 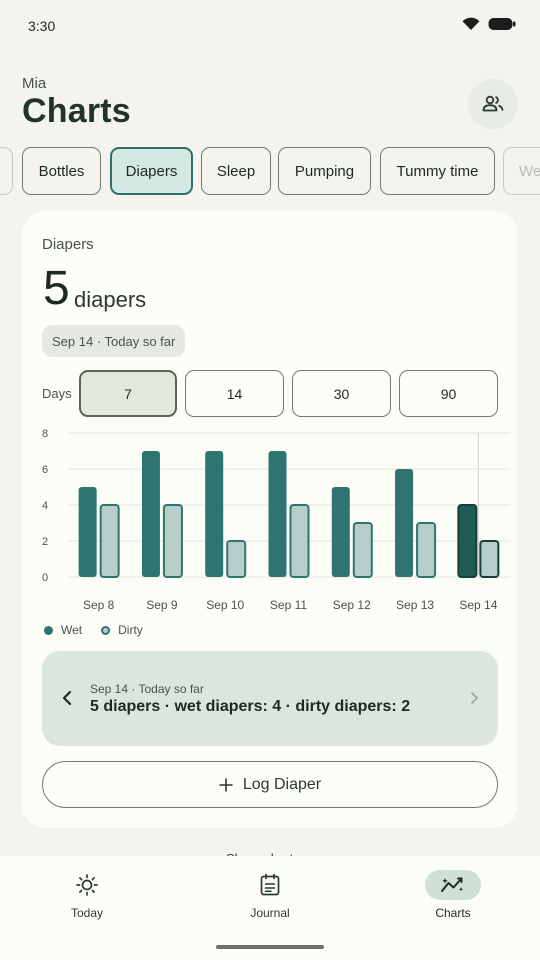 I want to click on log-diaper-label: Log Diaper, so click(x=282, y=784).